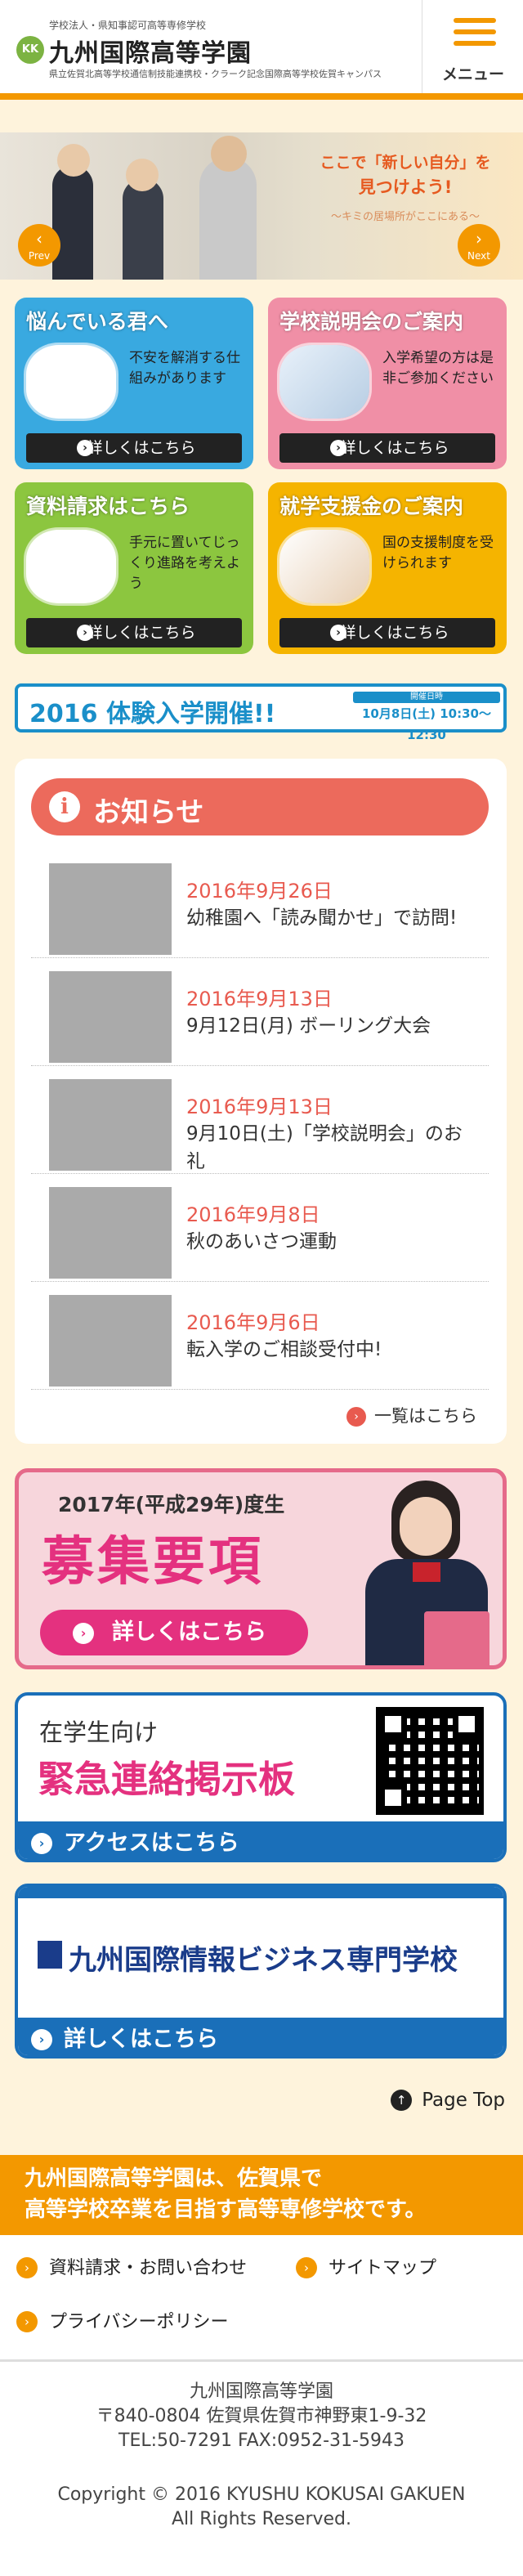 The image size is (523, 2576). I want to click on hero-slider: ここで「新しい自分」を 見つけよう! 〜キミの居場所がここにある〜, so click(261, 206).